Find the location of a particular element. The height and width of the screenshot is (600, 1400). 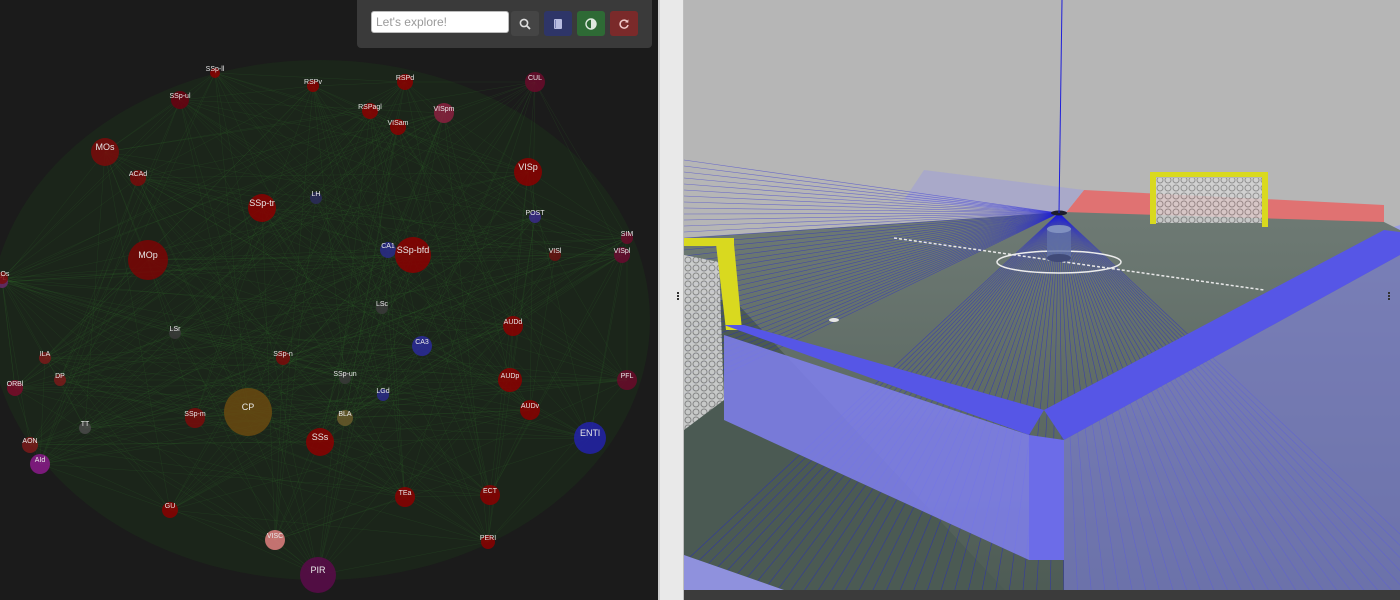

book-icon is located at coordinates (558, 23).